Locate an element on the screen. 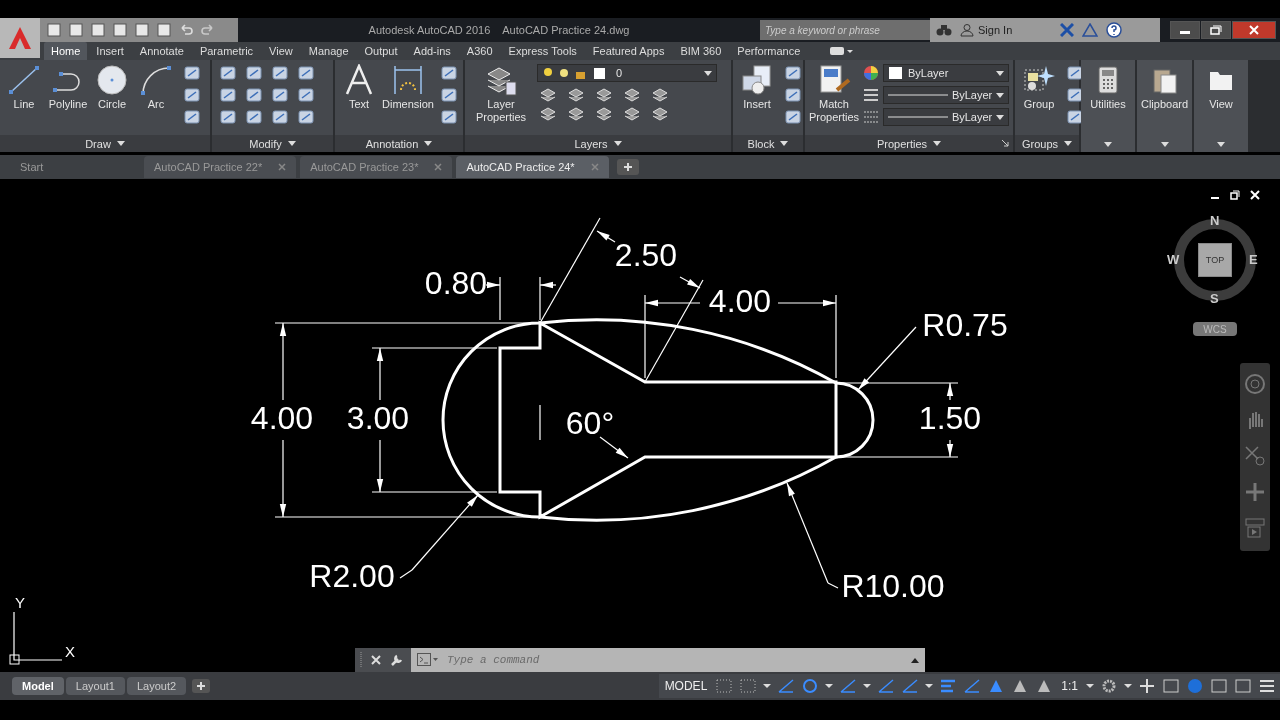 Image resolution: width=1280 pixels, height=720 pixels. ribbon-tool-button: Circle is located at coordinates (112, 87).